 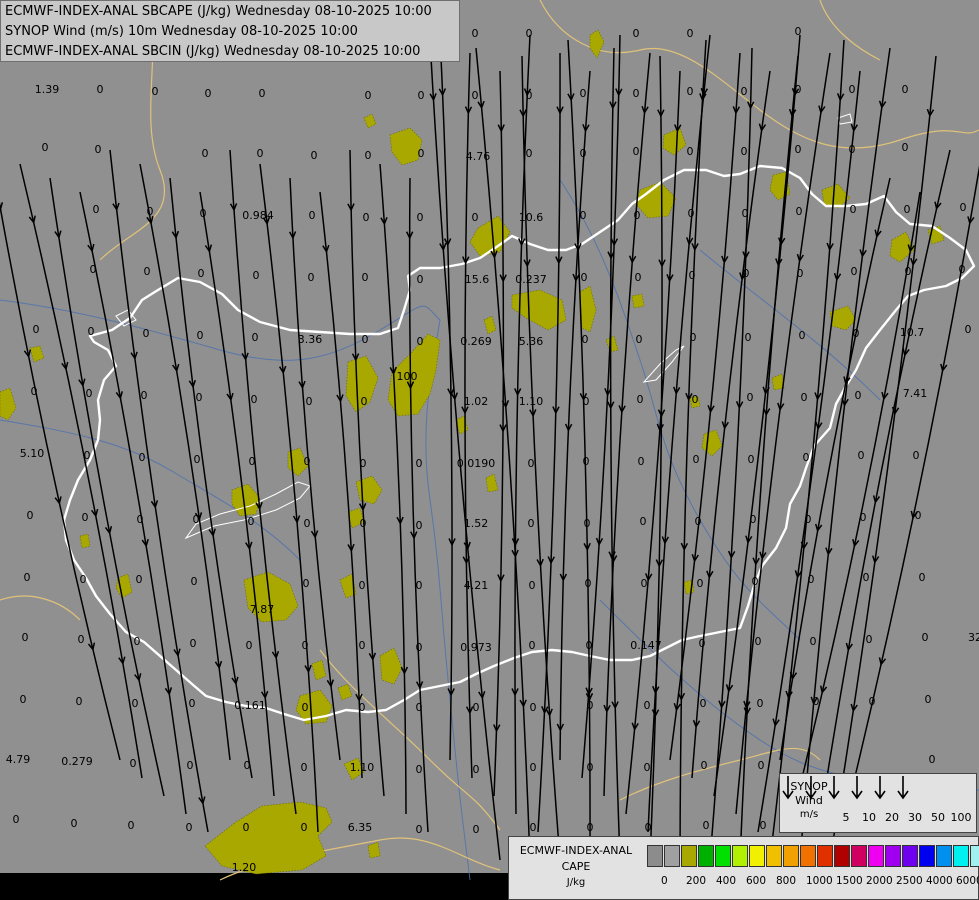 I want to click on grid-value: 0.973, so click(x=476, y=647).